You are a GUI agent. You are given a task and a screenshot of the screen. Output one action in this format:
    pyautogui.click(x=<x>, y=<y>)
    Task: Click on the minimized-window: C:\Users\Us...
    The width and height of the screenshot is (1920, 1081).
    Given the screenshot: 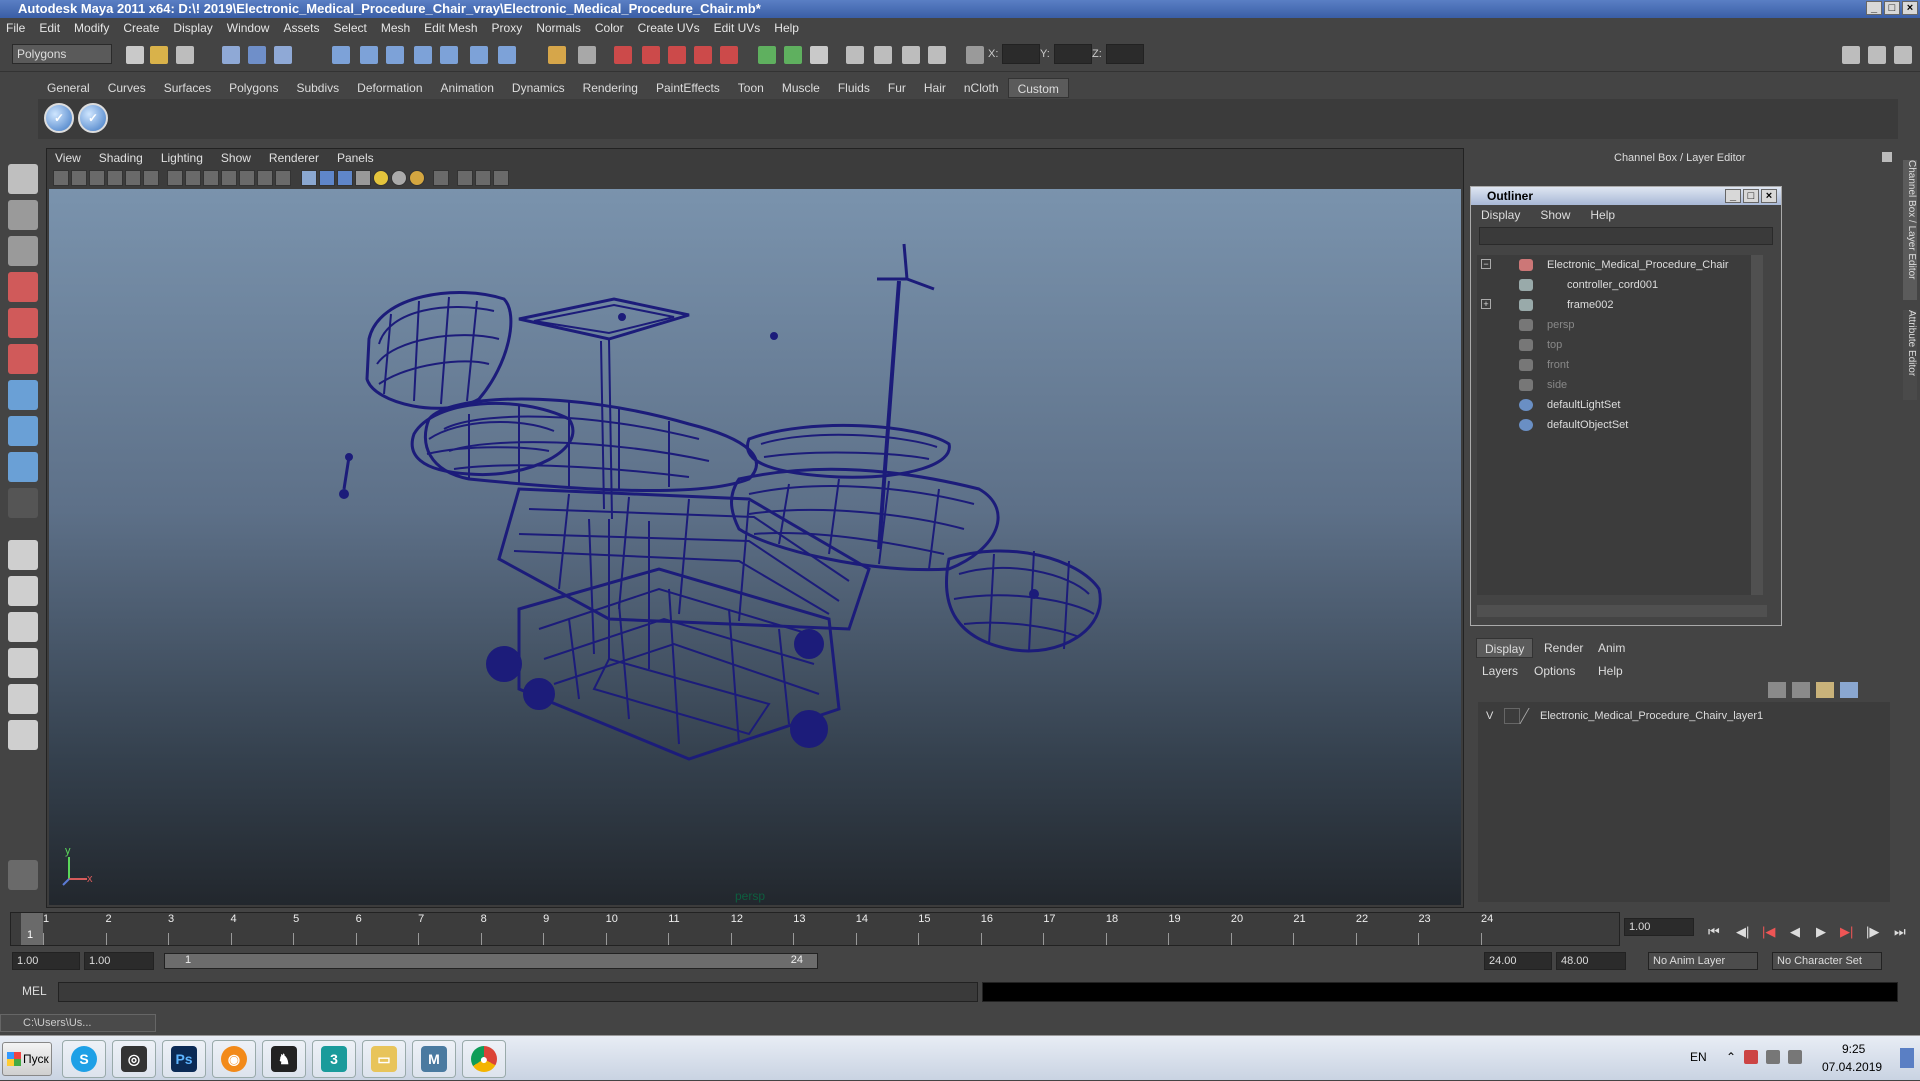 What is the action you would take?
    pyautogui.click(x=78, y=1023)
    